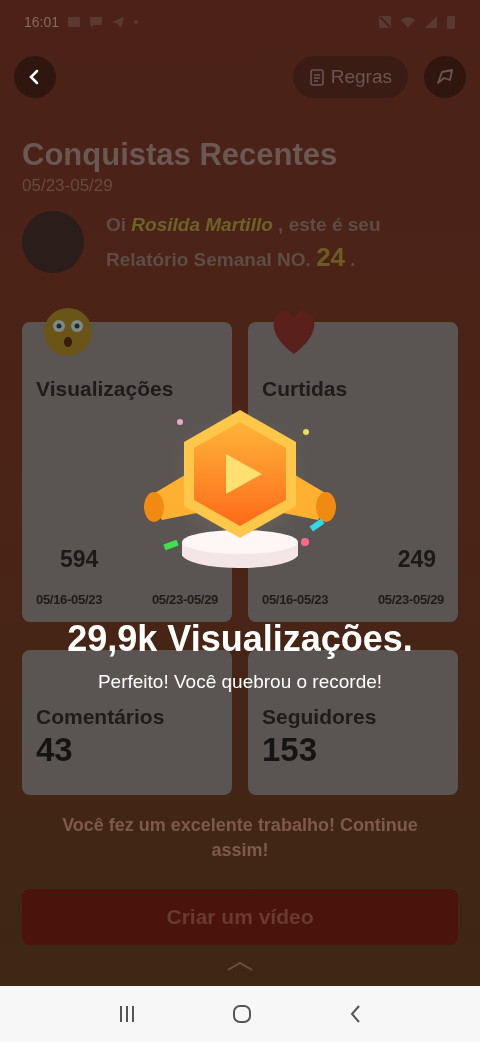 This screenshot has height=1042, width=480. What do you see at coordinates (242, 1014) in the screenshot?
I see `home-icon` at bounding box center [242, 1014].